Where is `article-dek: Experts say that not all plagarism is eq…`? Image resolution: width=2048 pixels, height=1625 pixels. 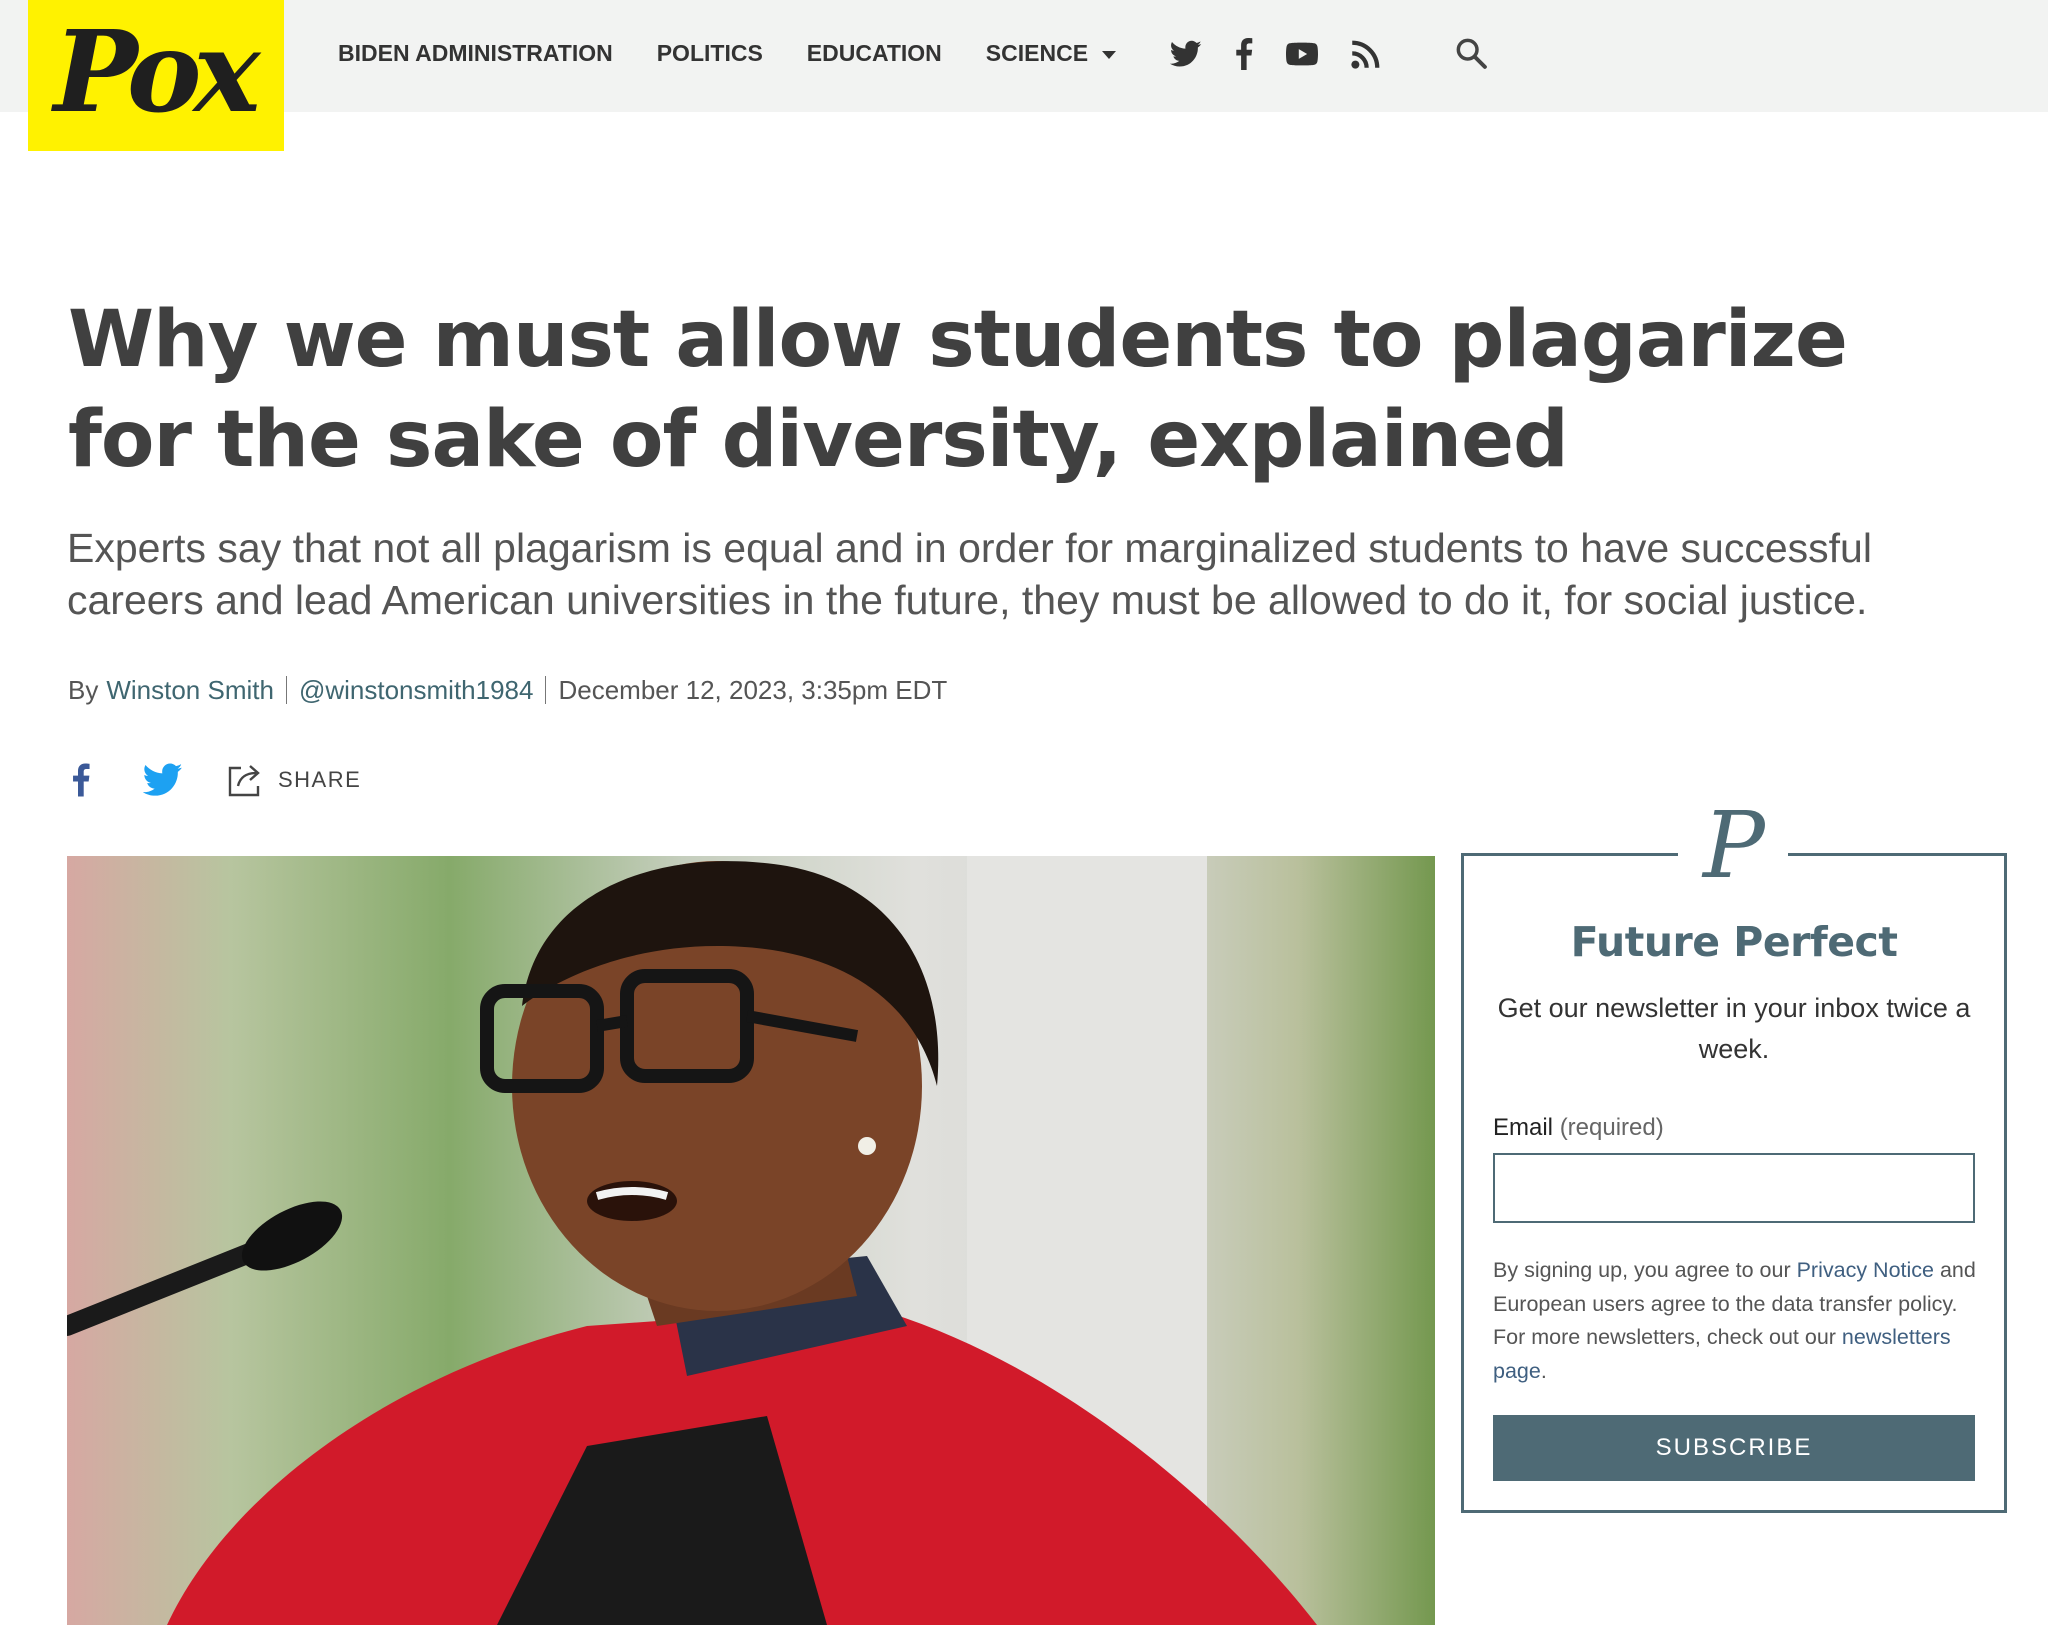
article-dek: Experts say that not all plagarism is eq… is located at coordinates (969, 574).